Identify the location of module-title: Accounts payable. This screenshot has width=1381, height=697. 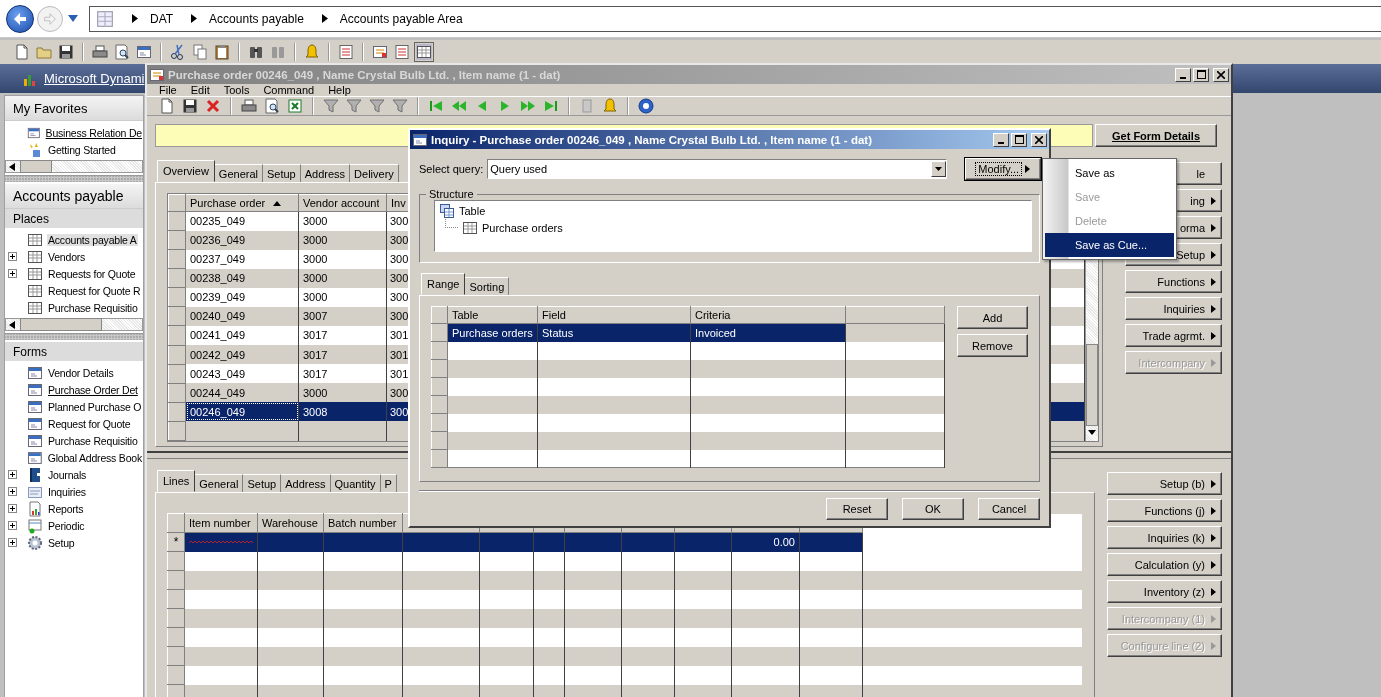
(68, 196).